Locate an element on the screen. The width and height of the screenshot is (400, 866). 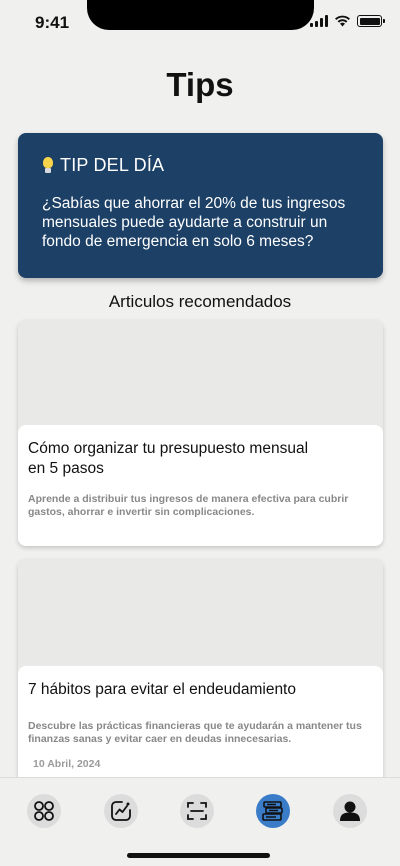
nav-stats-button is located at coordinates (121, 811).